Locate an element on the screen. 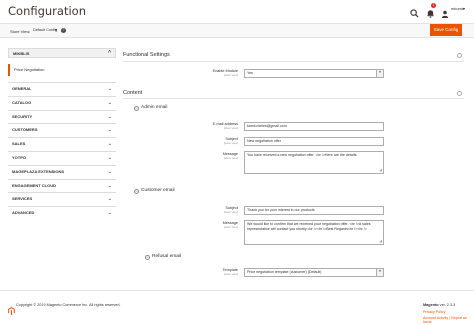 This screenshot has width=474, height=326. sidebar-item-label: SALES is located at coordinates (19, 144).